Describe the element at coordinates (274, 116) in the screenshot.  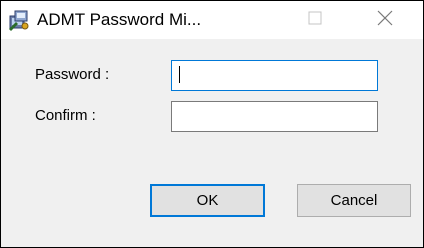
I see `confirm-field` at that location.